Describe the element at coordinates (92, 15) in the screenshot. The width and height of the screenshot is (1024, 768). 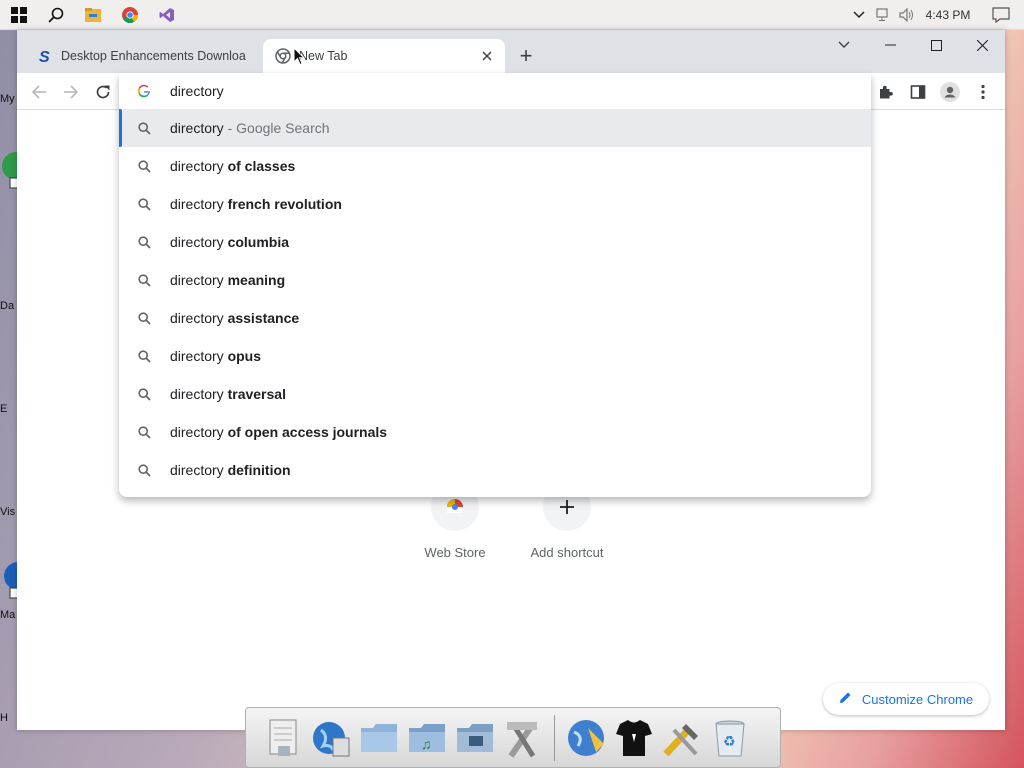
I see `file-explorer-icon` at that location.